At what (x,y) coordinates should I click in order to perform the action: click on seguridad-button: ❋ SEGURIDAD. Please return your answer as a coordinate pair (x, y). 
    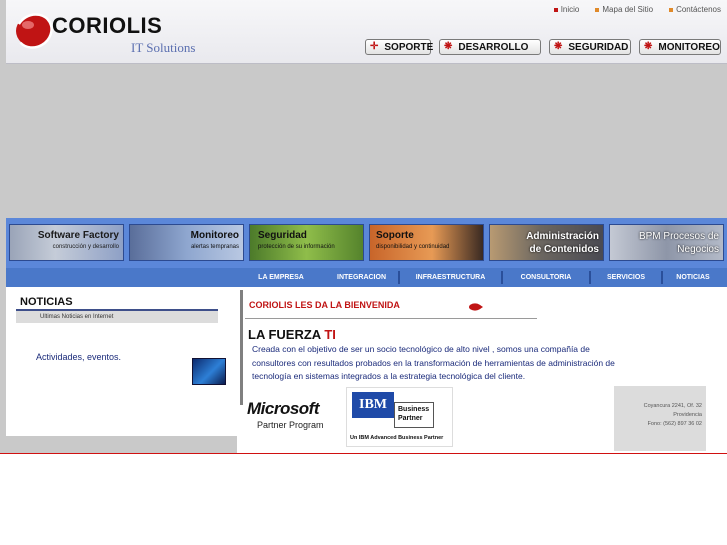
    Looking at the image, I should click on (590, 47).